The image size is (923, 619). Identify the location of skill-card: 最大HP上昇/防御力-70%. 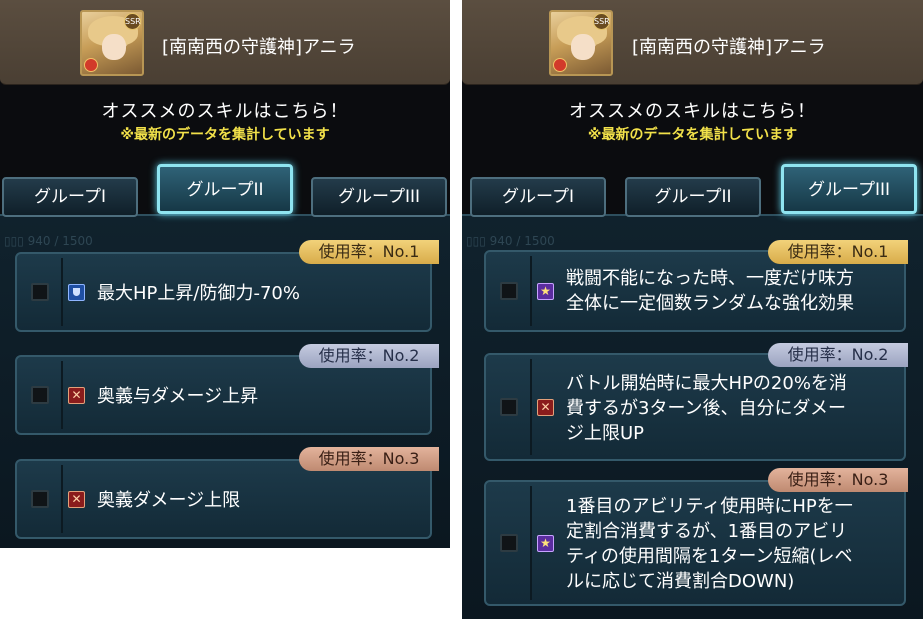
(223, 292).